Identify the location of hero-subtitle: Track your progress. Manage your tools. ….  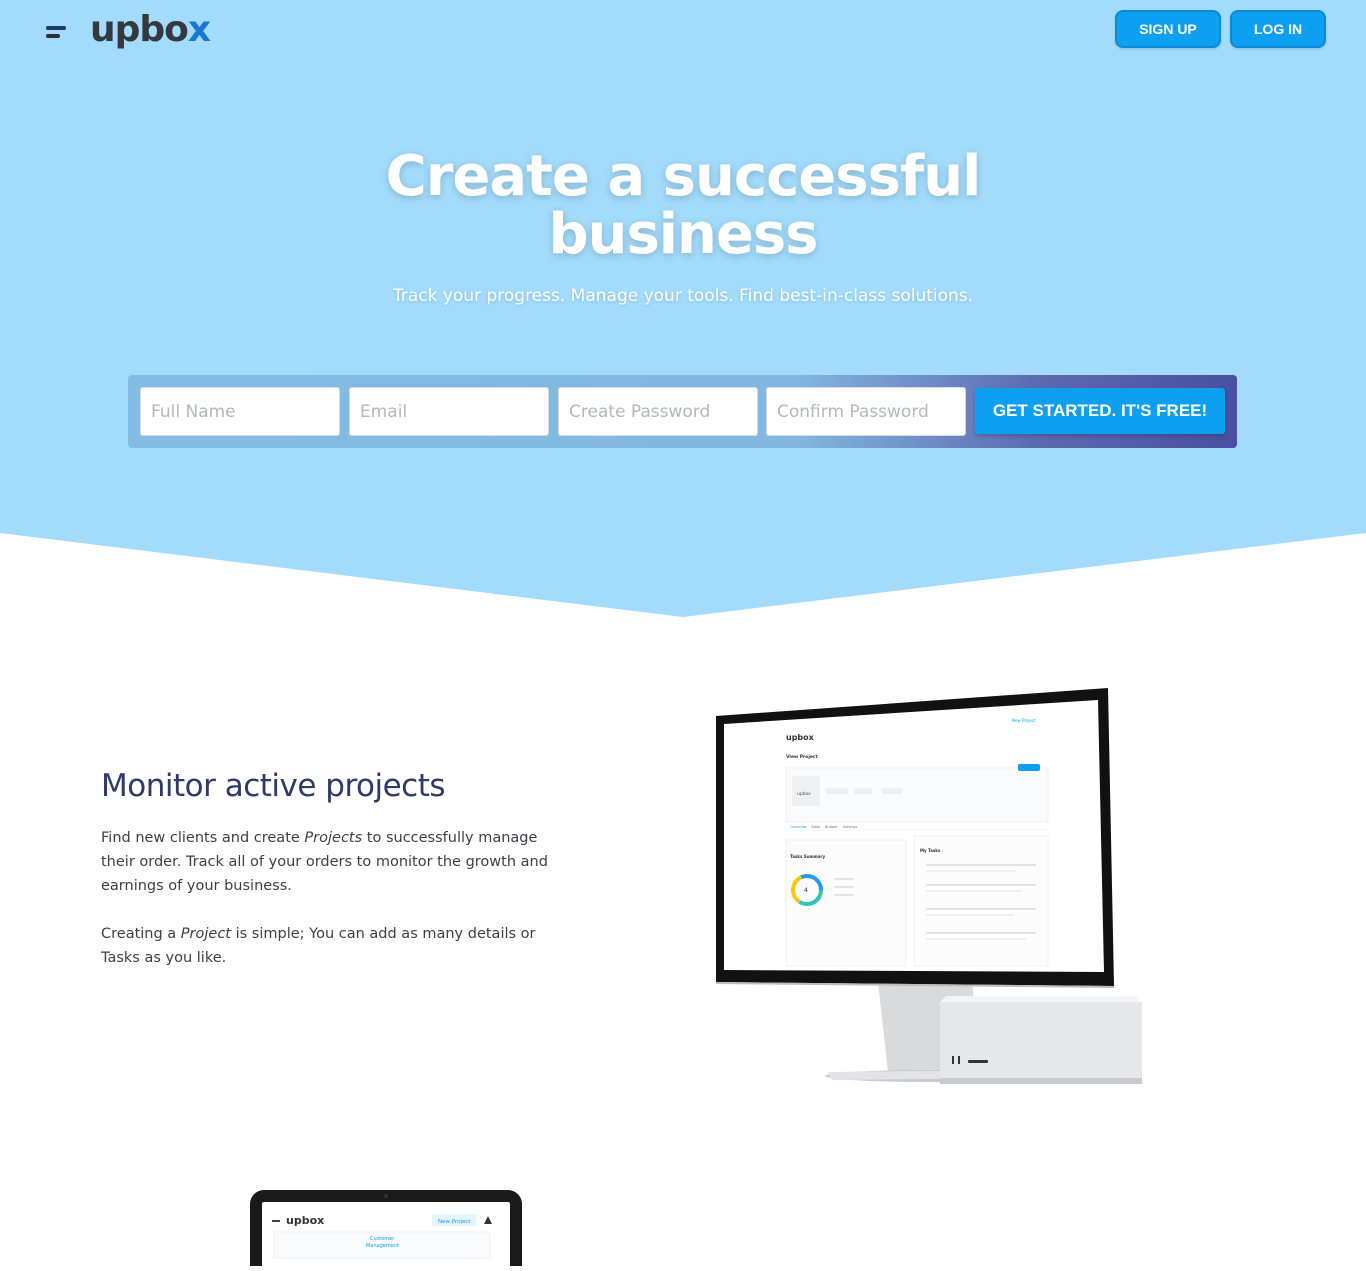
(683, 296).